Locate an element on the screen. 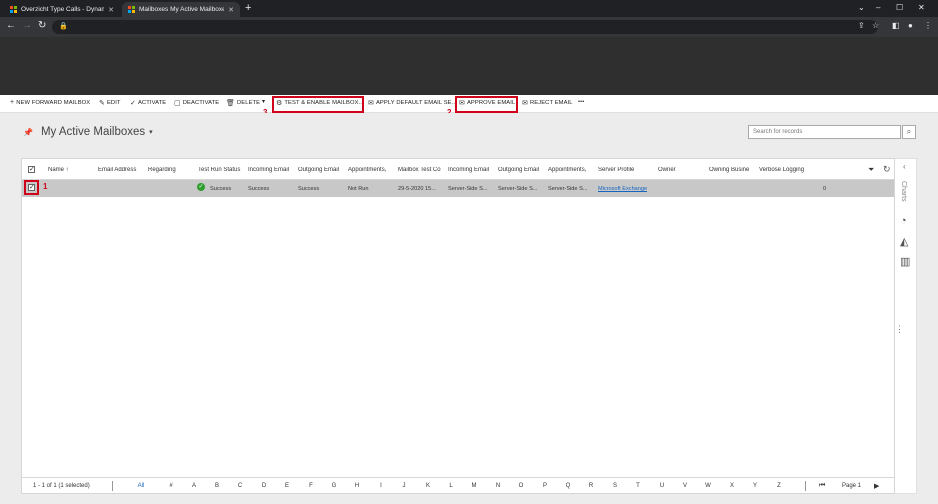 This screenshot has height=504, width=938. column-header-verbose-logging: Verbose Logging is located at coordinates (786, 170).